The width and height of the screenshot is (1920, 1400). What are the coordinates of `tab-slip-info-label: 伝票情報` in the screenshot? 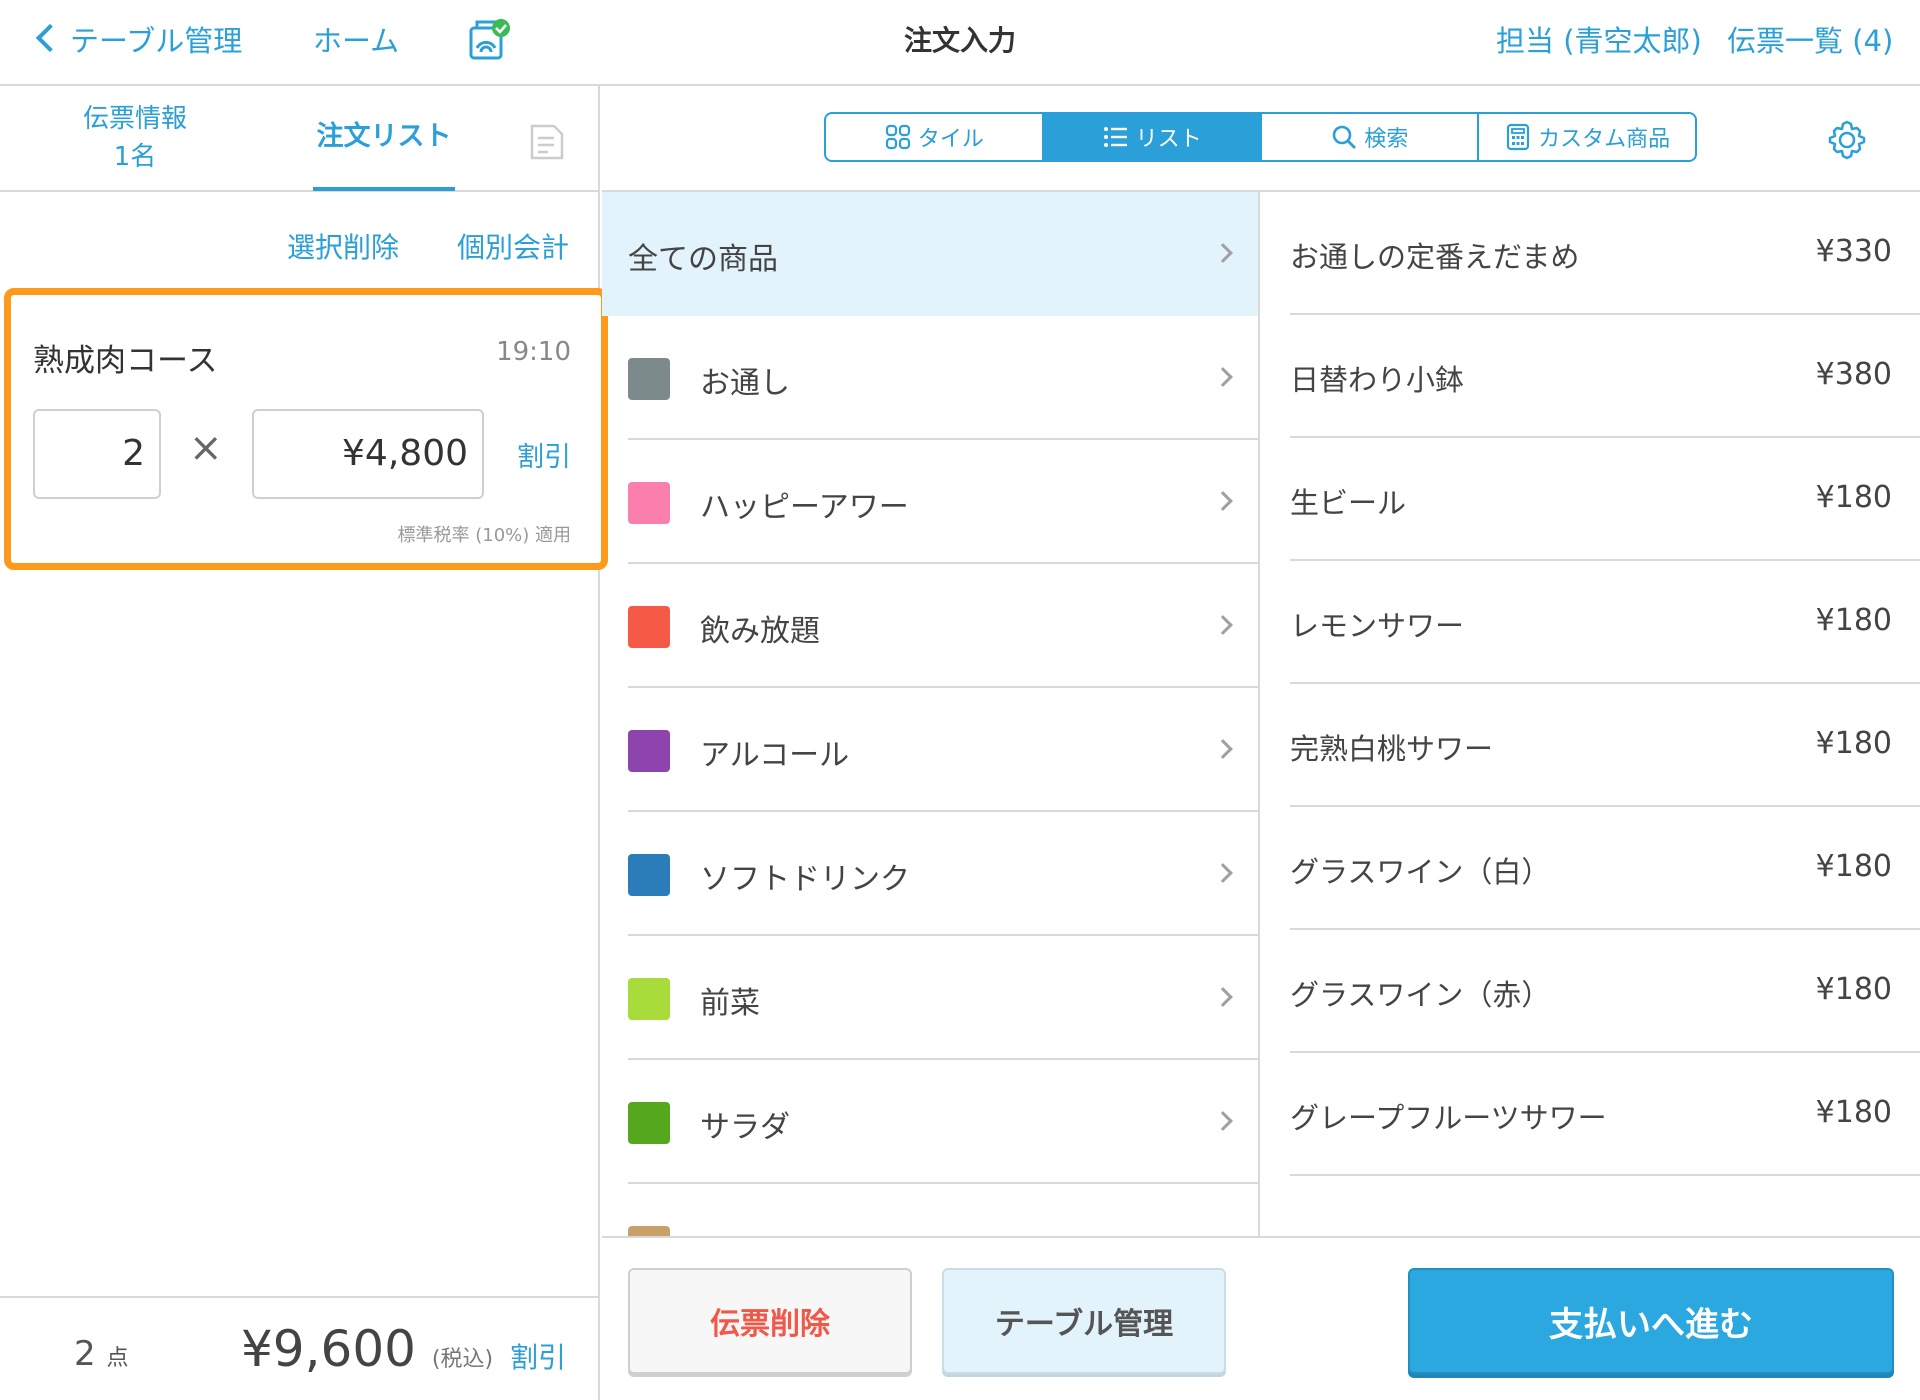 It's located at (134, 119).